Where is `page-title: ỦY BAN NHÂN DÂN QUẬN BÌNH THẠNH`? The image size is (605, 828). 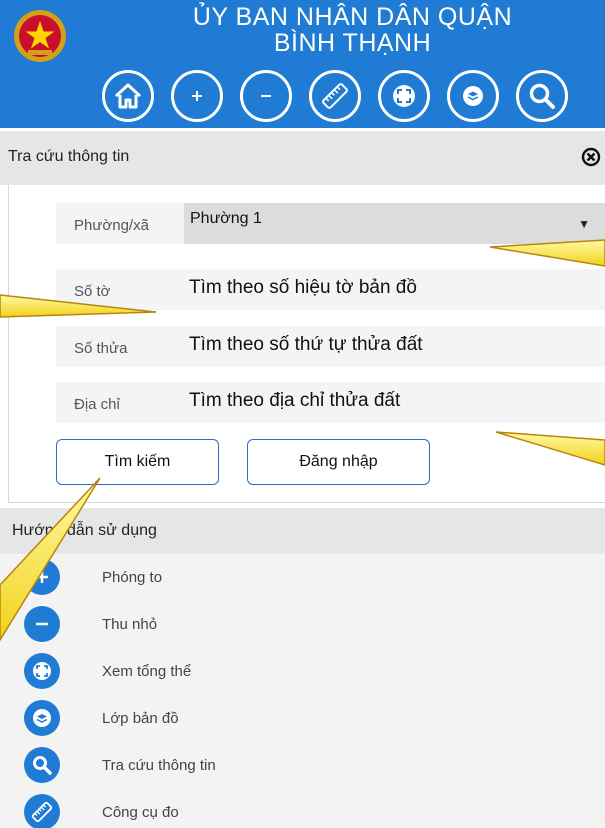
page-title: ỦY BAN NHÂN DÂN QUẬN BÌNH THẠNH is located at coordinates (352, 30).